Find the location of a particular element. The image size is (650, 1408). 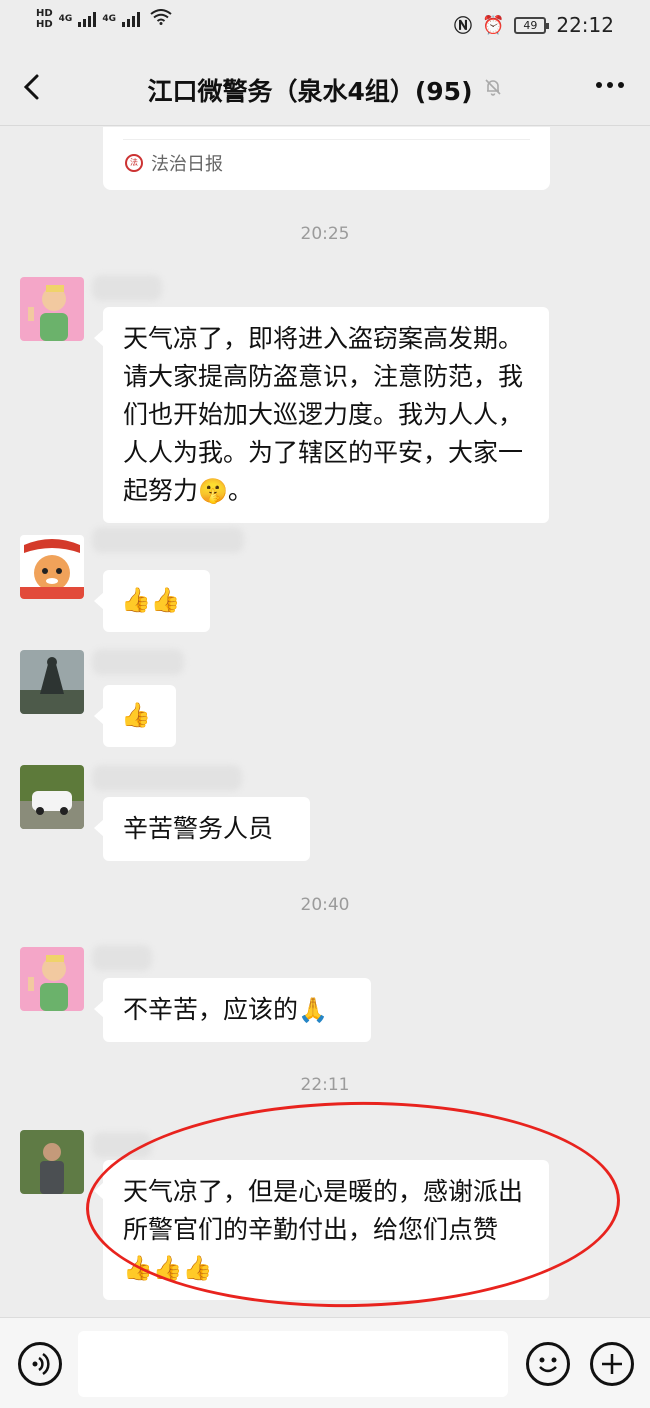

input-bar is located at coordinates (325, 1362).